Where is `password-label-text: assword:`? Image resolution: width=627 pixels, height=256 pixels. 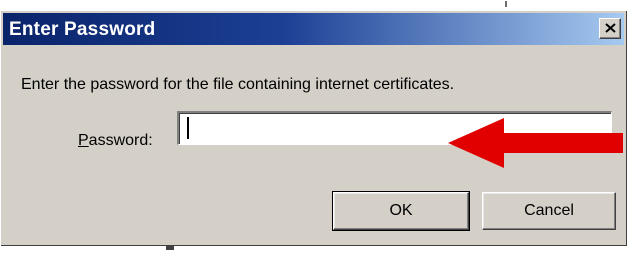
password-label-text: assword: is located at coordinates (120, 140).